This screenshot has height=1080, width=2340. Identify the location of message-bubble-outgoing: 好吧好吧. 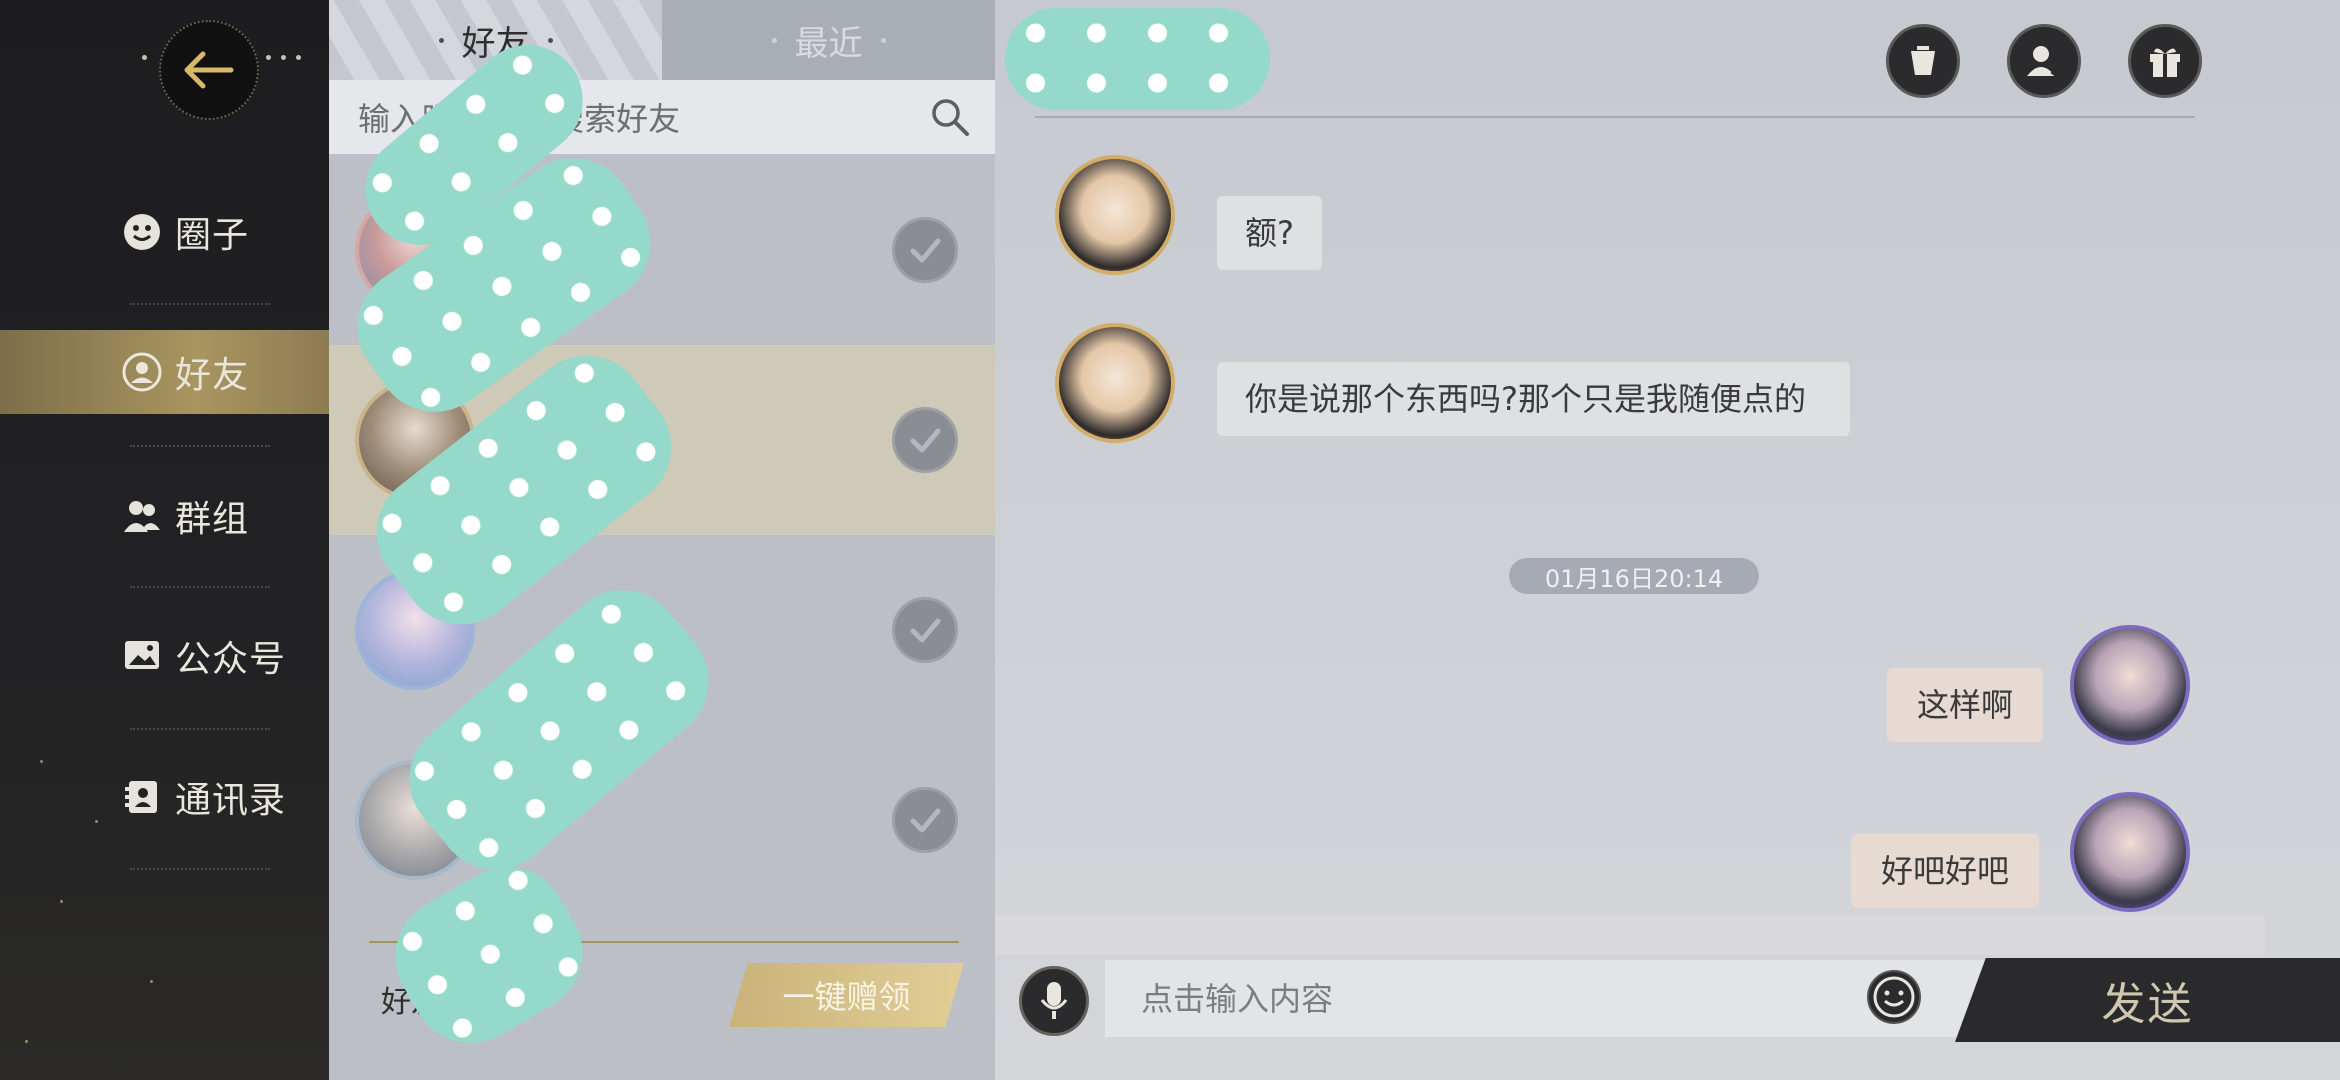
(1945, 871).